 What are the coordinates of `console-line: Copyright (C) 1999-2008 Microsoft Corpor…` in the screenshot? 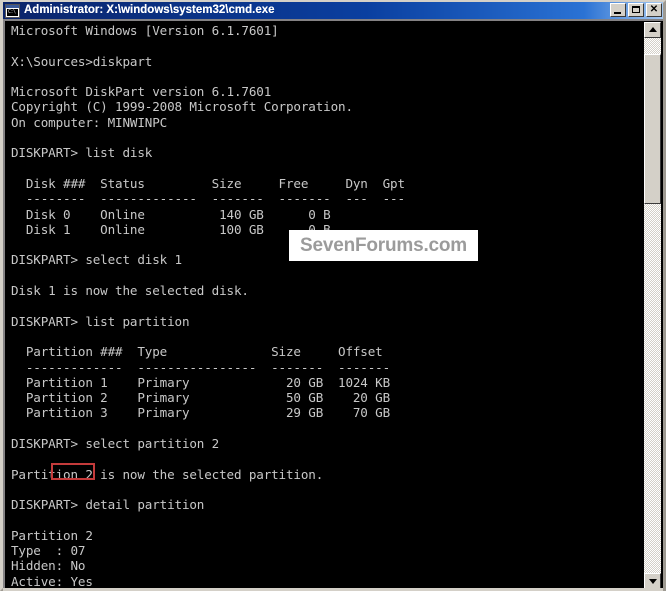 It's located at (182, 107).